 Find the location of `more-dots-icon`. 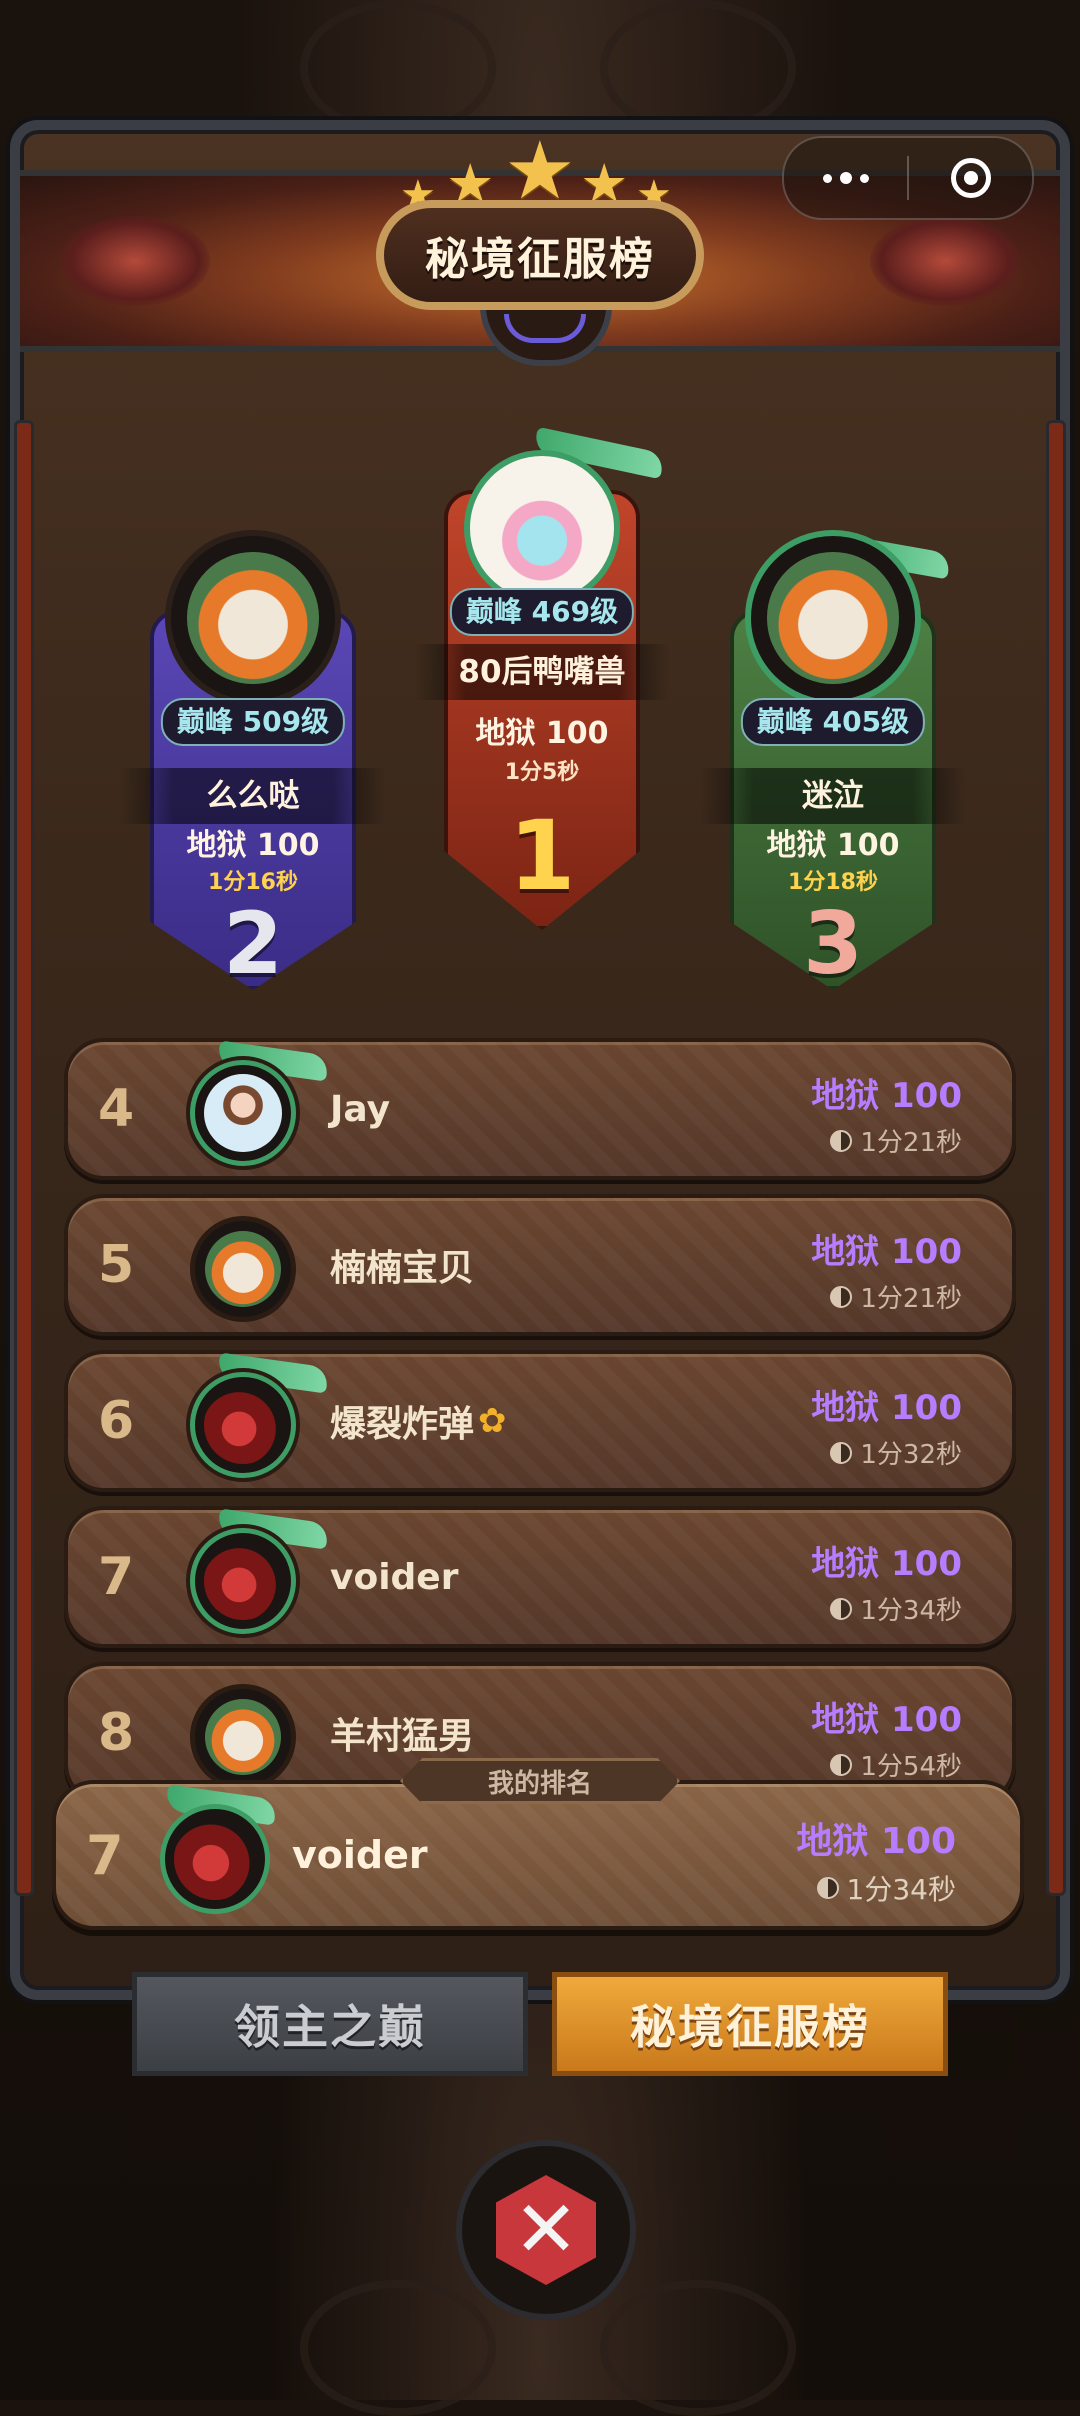

more-dots-icon is located at coordinates (845, 178).